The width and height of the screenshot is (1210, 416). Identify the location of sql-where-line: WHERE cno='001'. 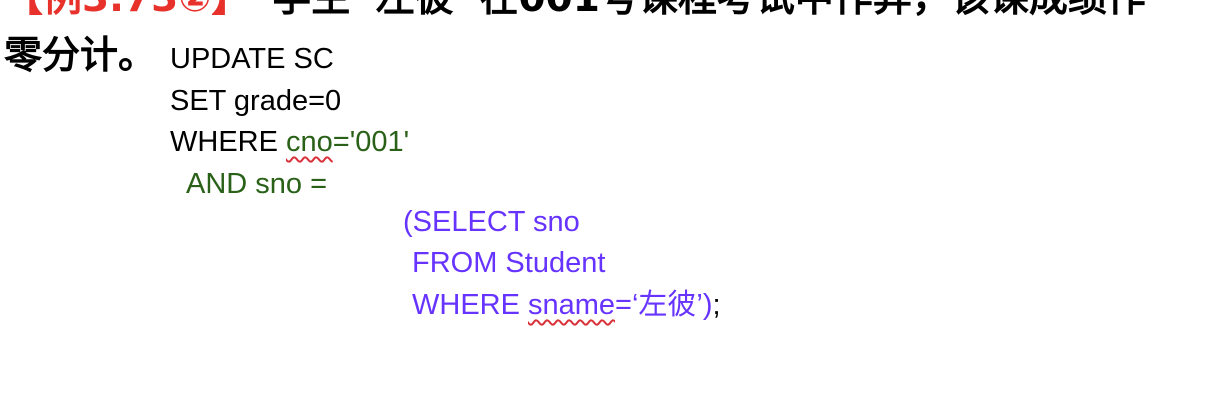
(289, 142).